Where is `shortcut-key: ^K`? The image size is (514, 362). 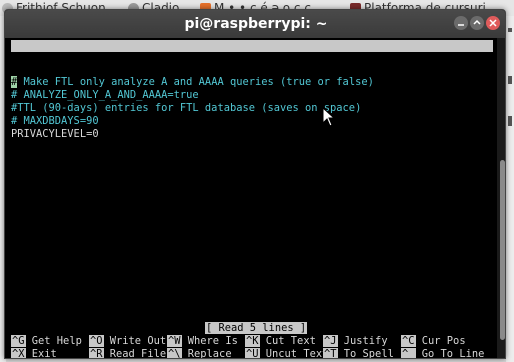
shortcut-key: ^K is located at coordinates (252, 341).